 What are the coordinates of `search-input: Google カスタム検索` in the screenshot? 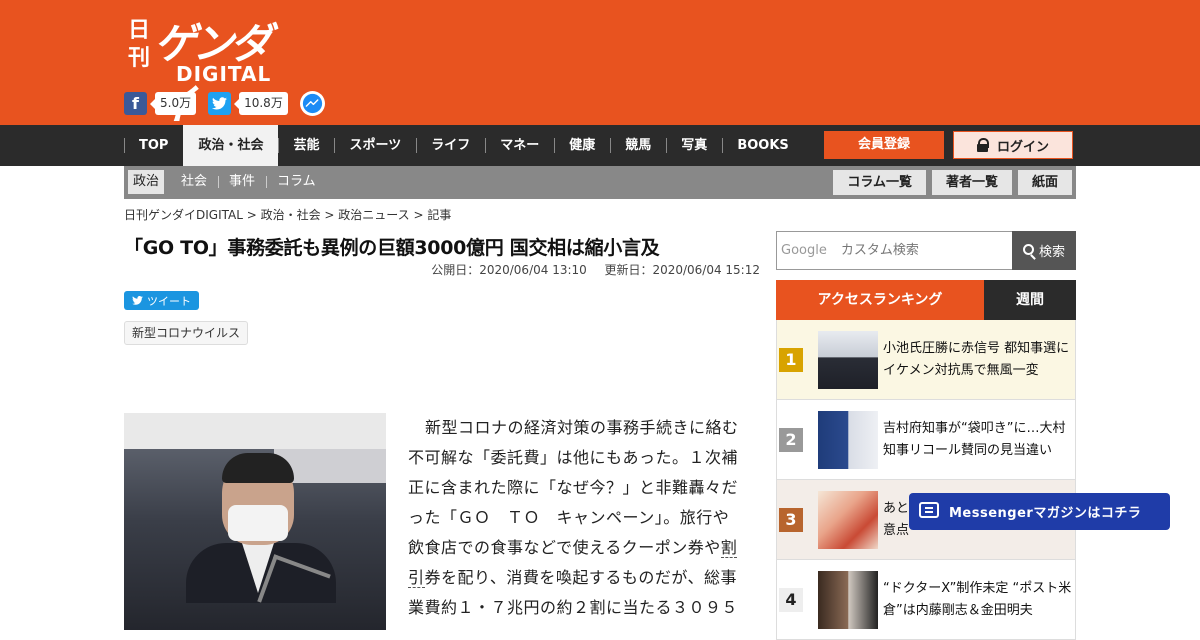 It's located at (894, 250).